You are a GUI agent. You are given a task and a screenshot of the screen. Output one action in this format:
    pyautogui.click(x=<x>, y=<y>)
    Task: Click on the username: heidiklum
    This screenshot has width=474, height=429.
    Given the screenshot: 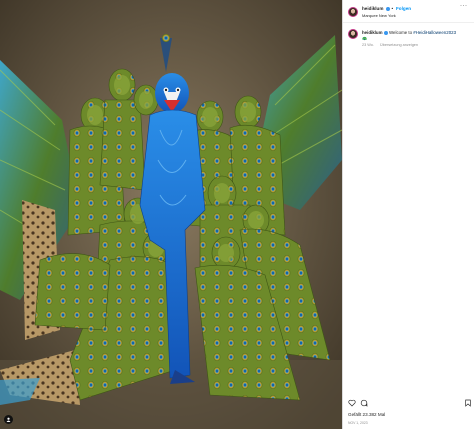 What is the action you would take?
    pyautogui.click(x=372, y=8)
    